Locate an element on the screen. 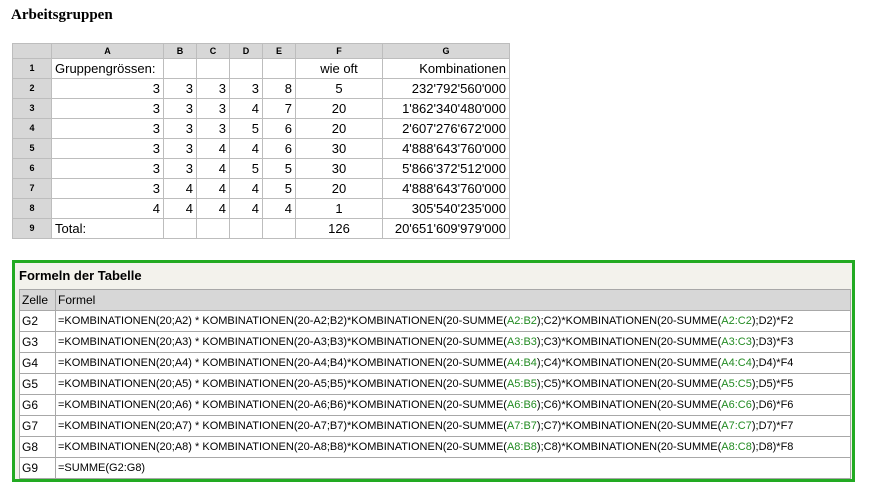 This screenshot has width=871, height=496. cell-g: Kombinationen is located at coordinates (446, 68).